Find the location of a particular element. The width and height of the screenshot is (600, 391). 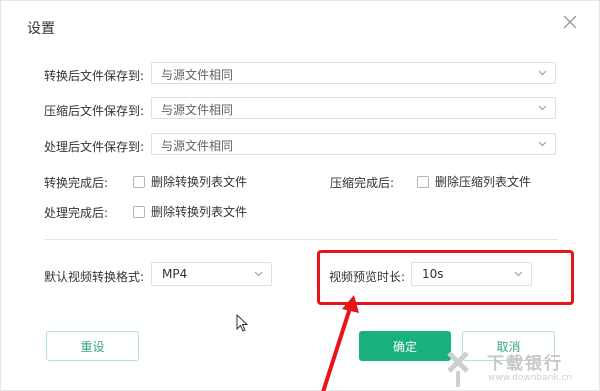

mouse-pointer-icon is located at coordinates (242, 323).